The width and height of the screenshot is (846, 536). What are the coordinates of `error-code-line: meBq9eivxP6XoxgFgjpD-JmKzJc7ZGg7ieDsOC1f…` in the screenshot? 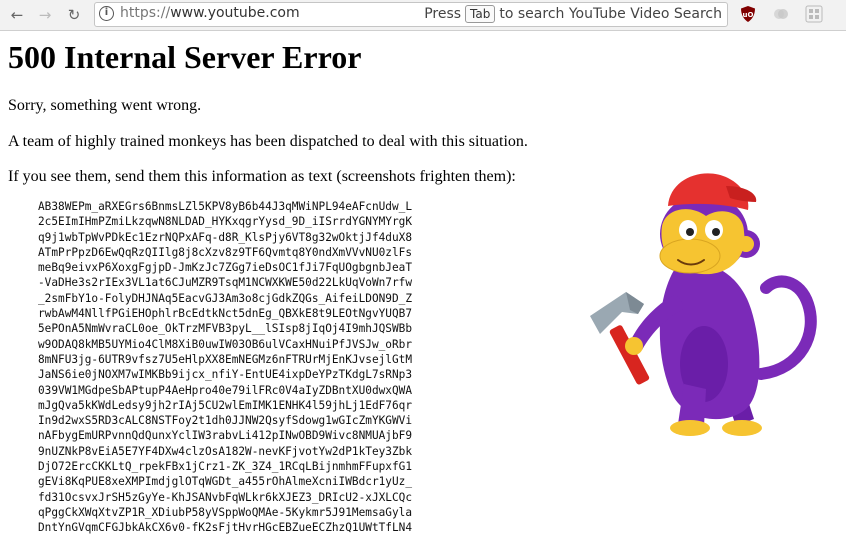 It's located at (225, 268).